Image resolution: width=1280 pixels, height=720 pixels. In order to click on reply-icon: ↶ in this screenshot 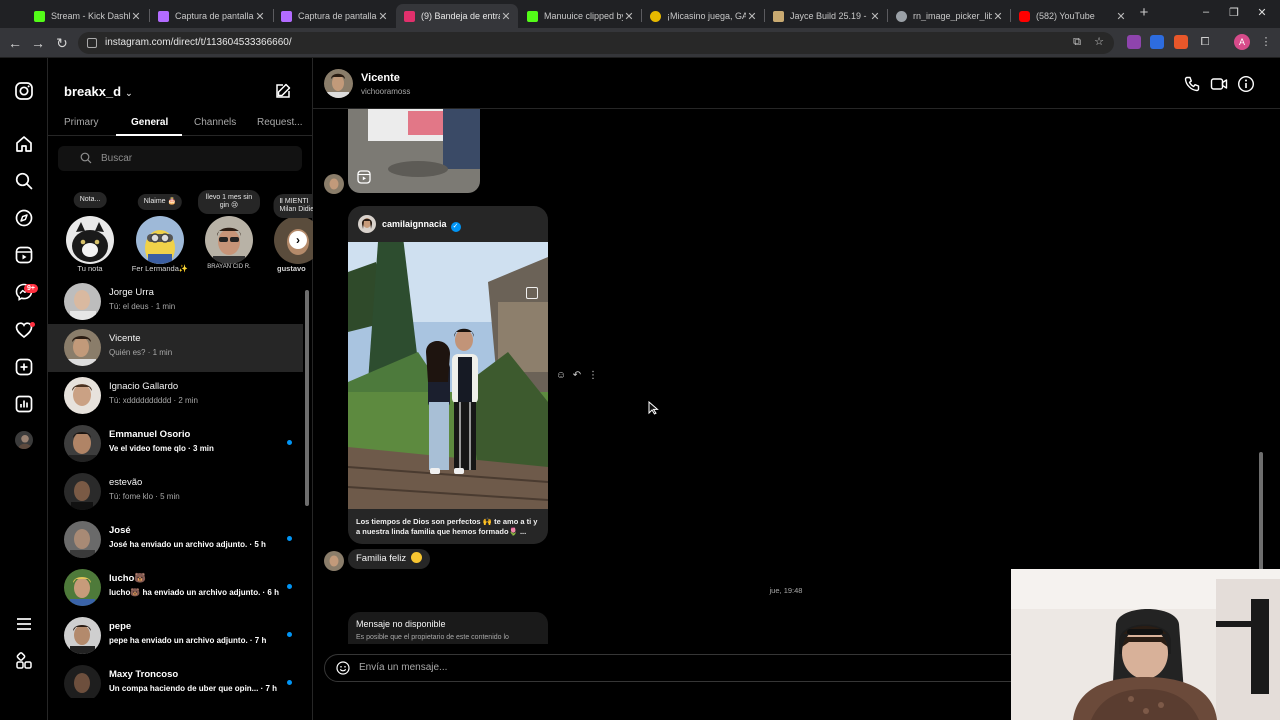, I will do `click(577, 375)`.